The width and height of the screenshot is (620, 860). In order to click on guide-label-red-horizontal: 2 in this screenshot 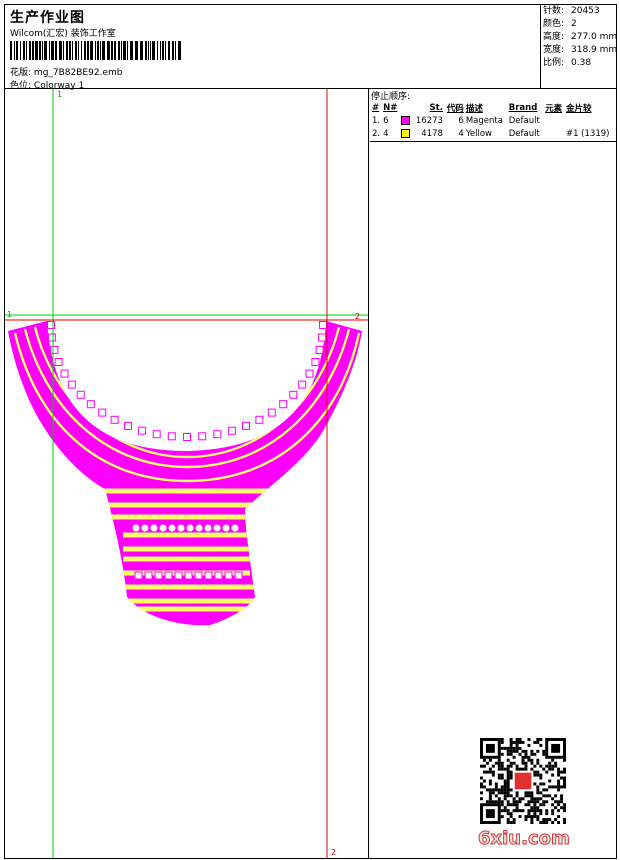, I will do `click(357, 316)`.